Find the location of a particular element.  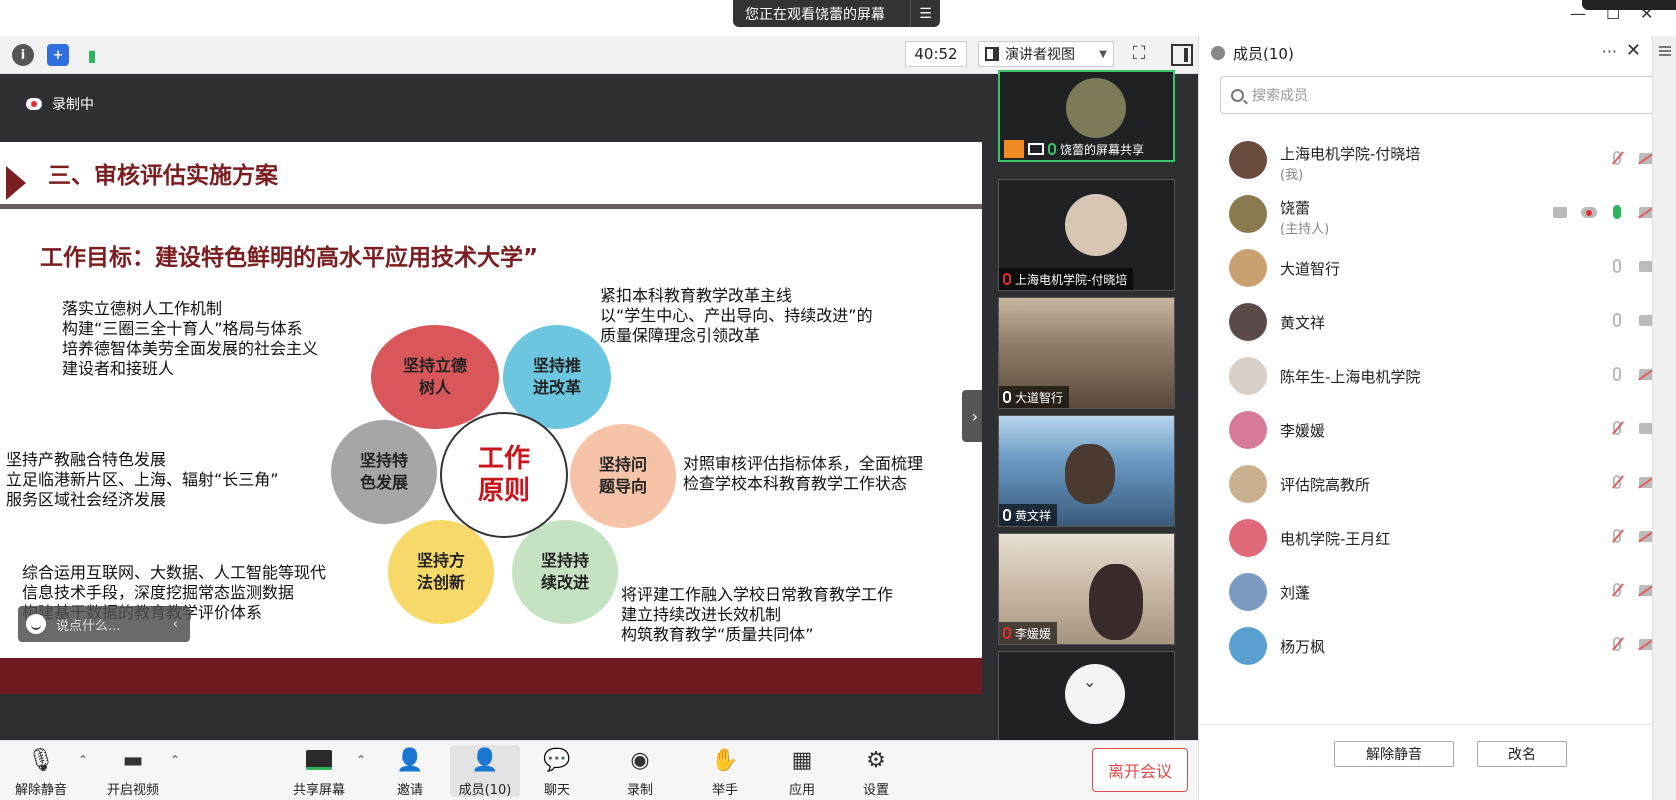

text-line: 质量保障理念引领改革 is located at coordinates (680, 335).